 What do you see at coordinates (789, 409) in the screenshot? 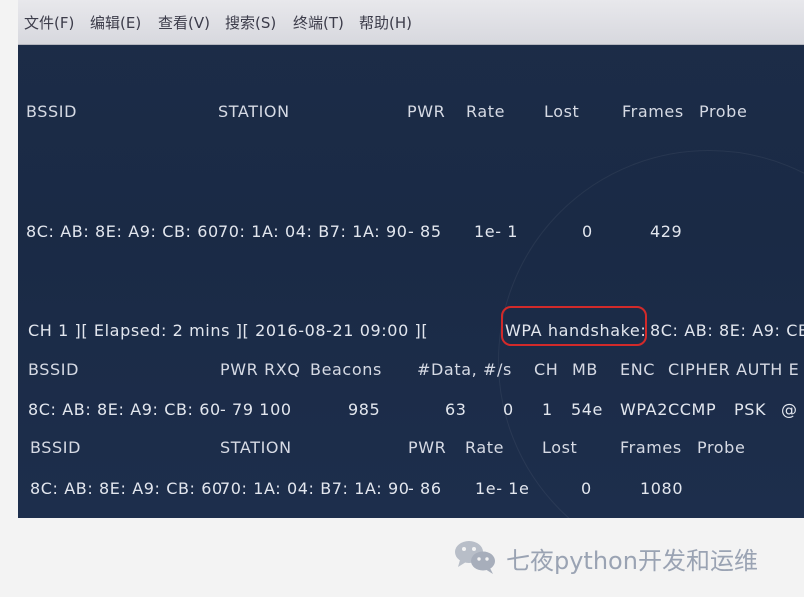
I see `essid-value: @` at bounding box center [789, 409].